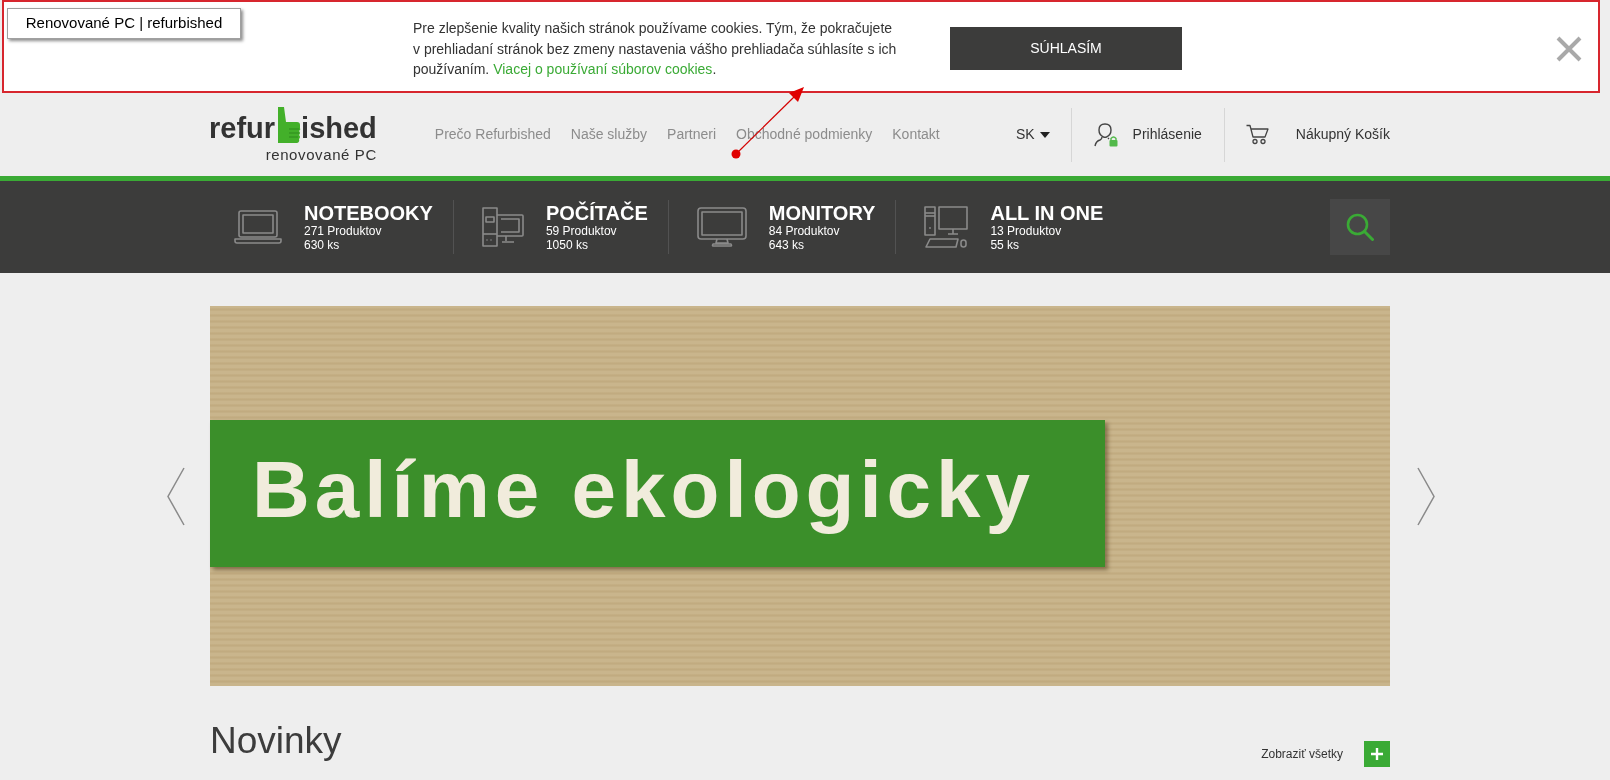  What do you see at coordinates (124, 23) in the screenshot?
I see `page-title-label: Renovované PC | refurbished` at bounding box center [124, 23].